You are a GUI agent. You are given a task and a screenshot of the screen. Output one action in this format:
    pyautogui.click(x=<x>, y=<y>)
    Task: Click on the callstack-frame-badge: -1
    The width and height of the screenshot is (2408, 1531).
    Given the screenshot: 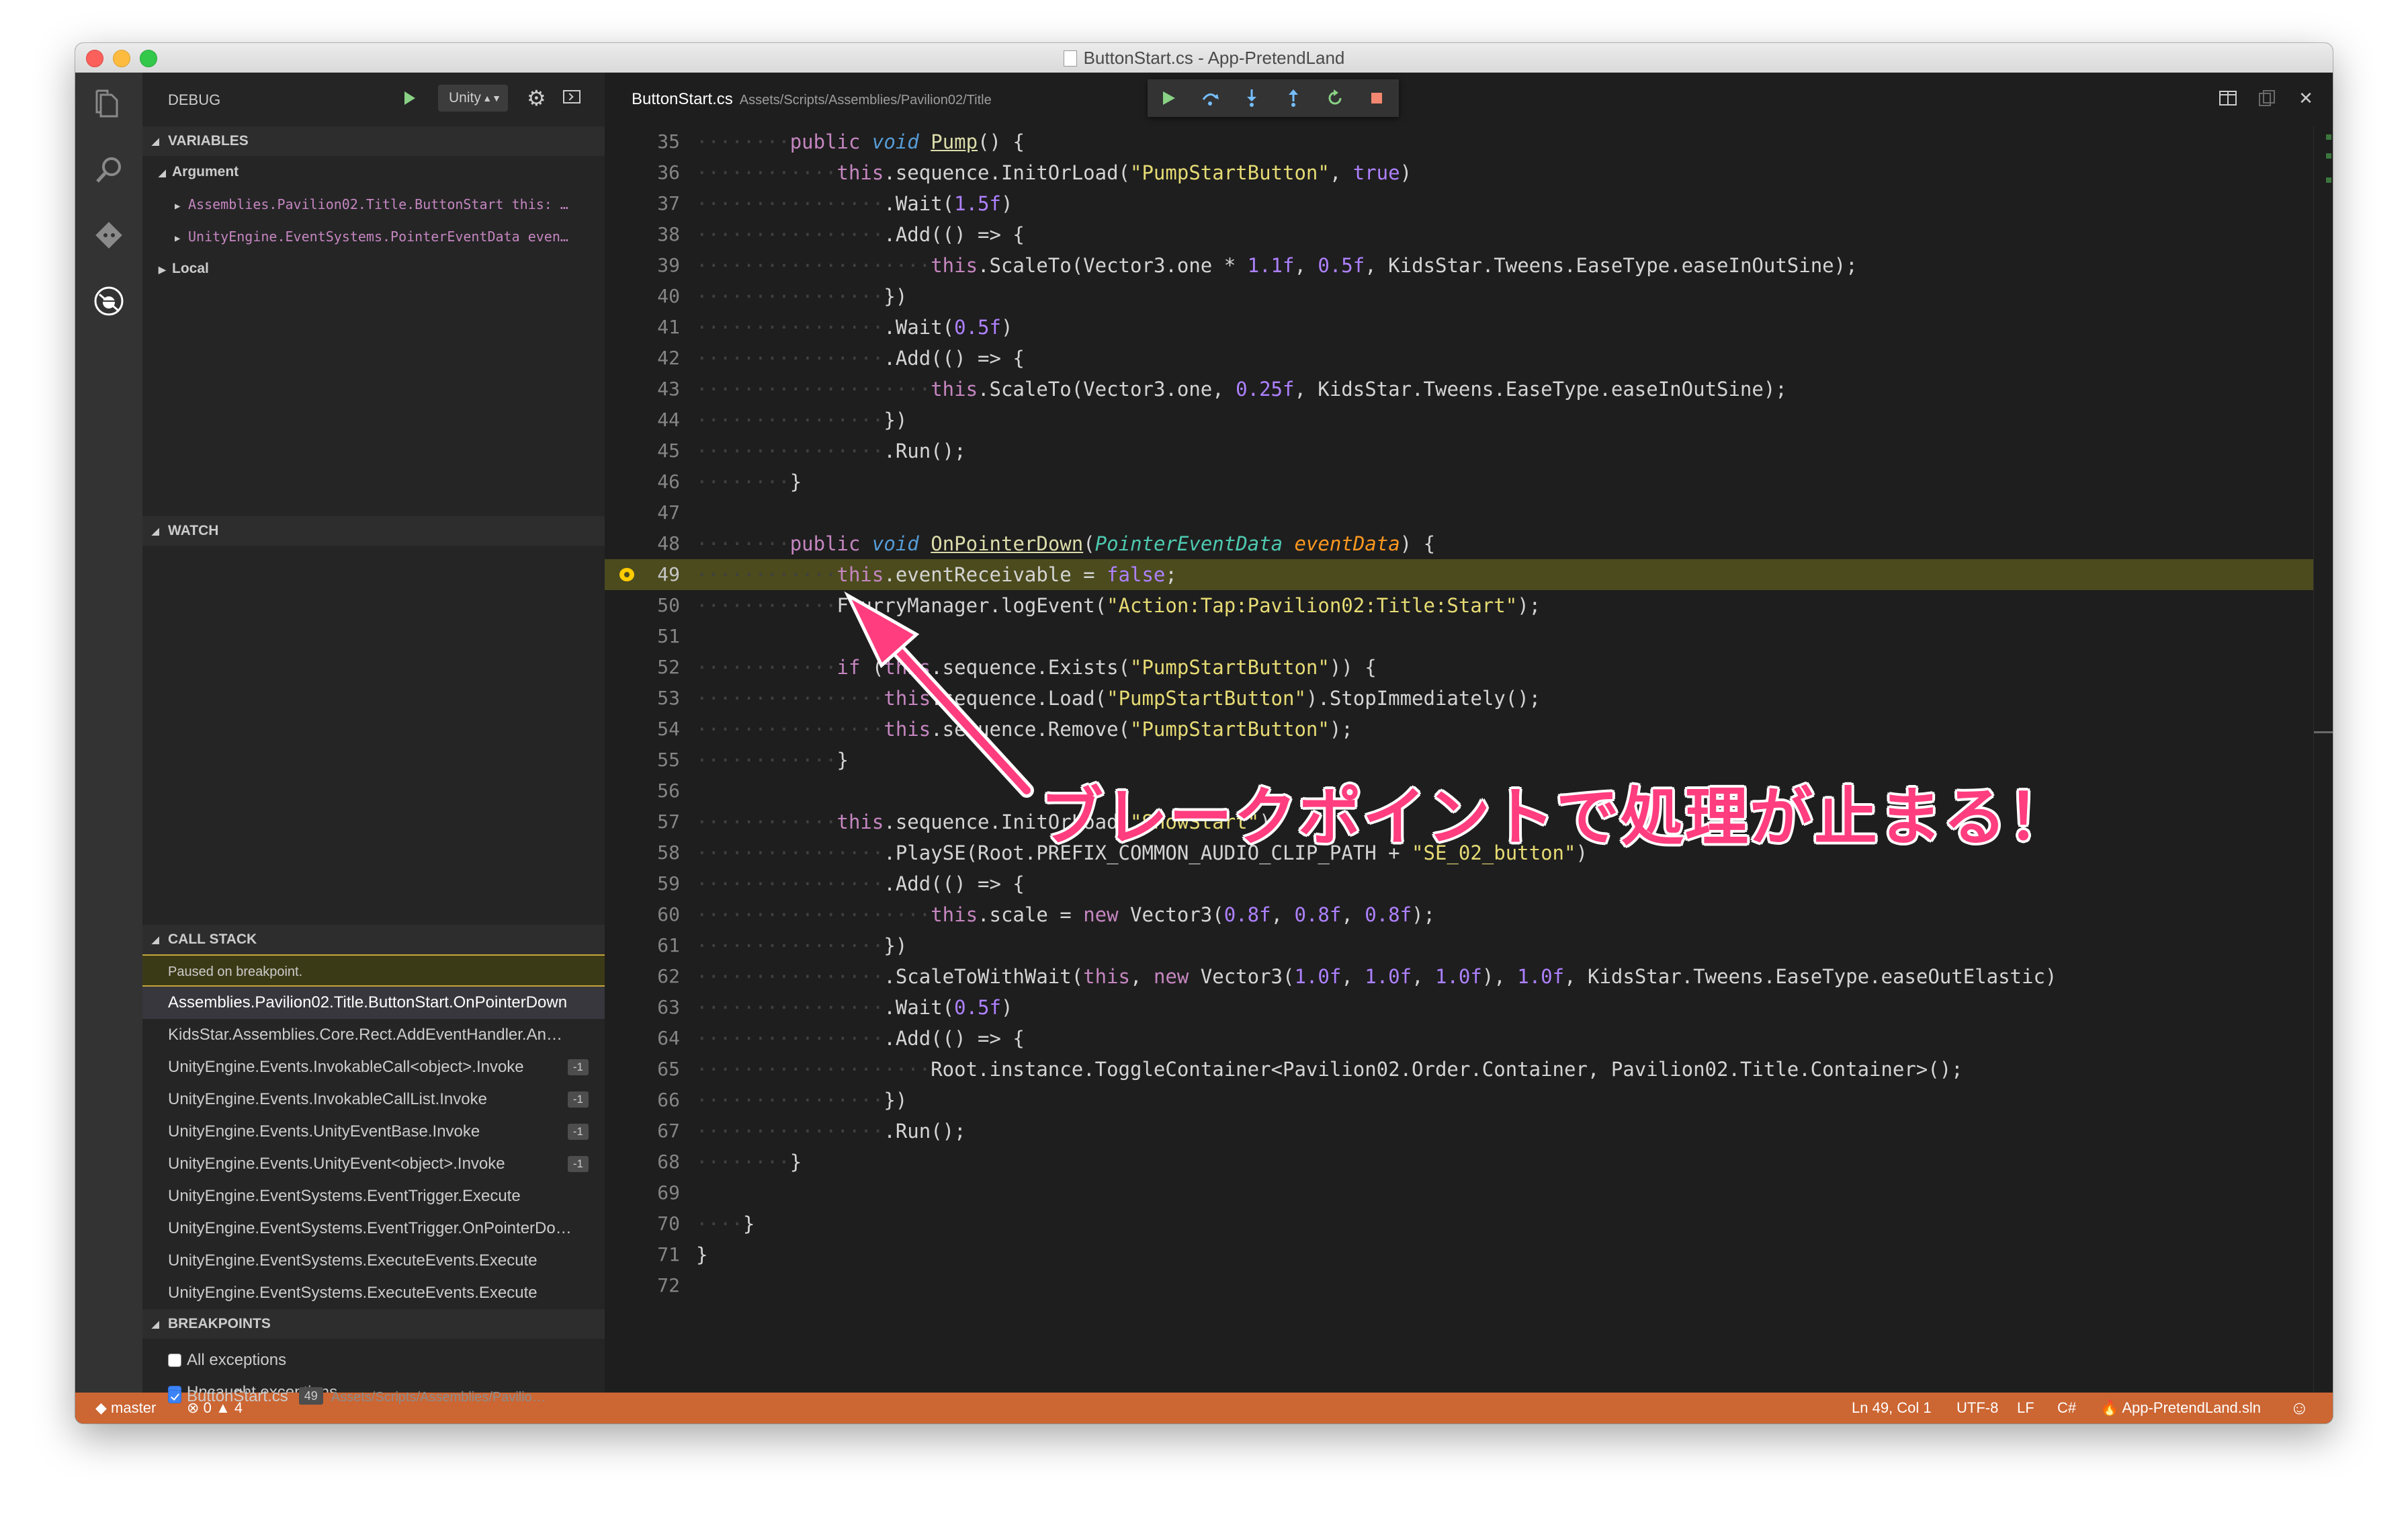 What is the action you would take?
    pyautogui.click(x=578, y=1067)
    